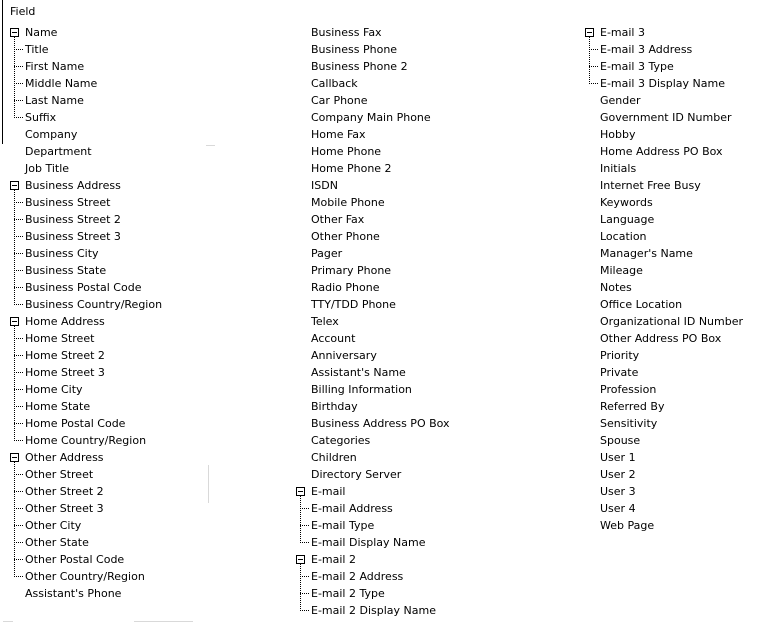 The height and width of the screenshot is (642, 768). Describe the element at coordinates (373, 508) in the screenshot. I see `tree-child-item-e-mail-address: E-mail Address` at that location.